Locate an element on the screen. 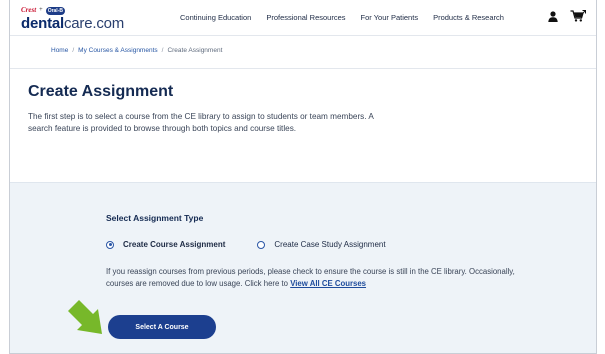 Image resolution: width=605 pixels, height=354 pixels. site-logo: Crest + Oral-B dentalcare.com is located at coordinates (72, 19).